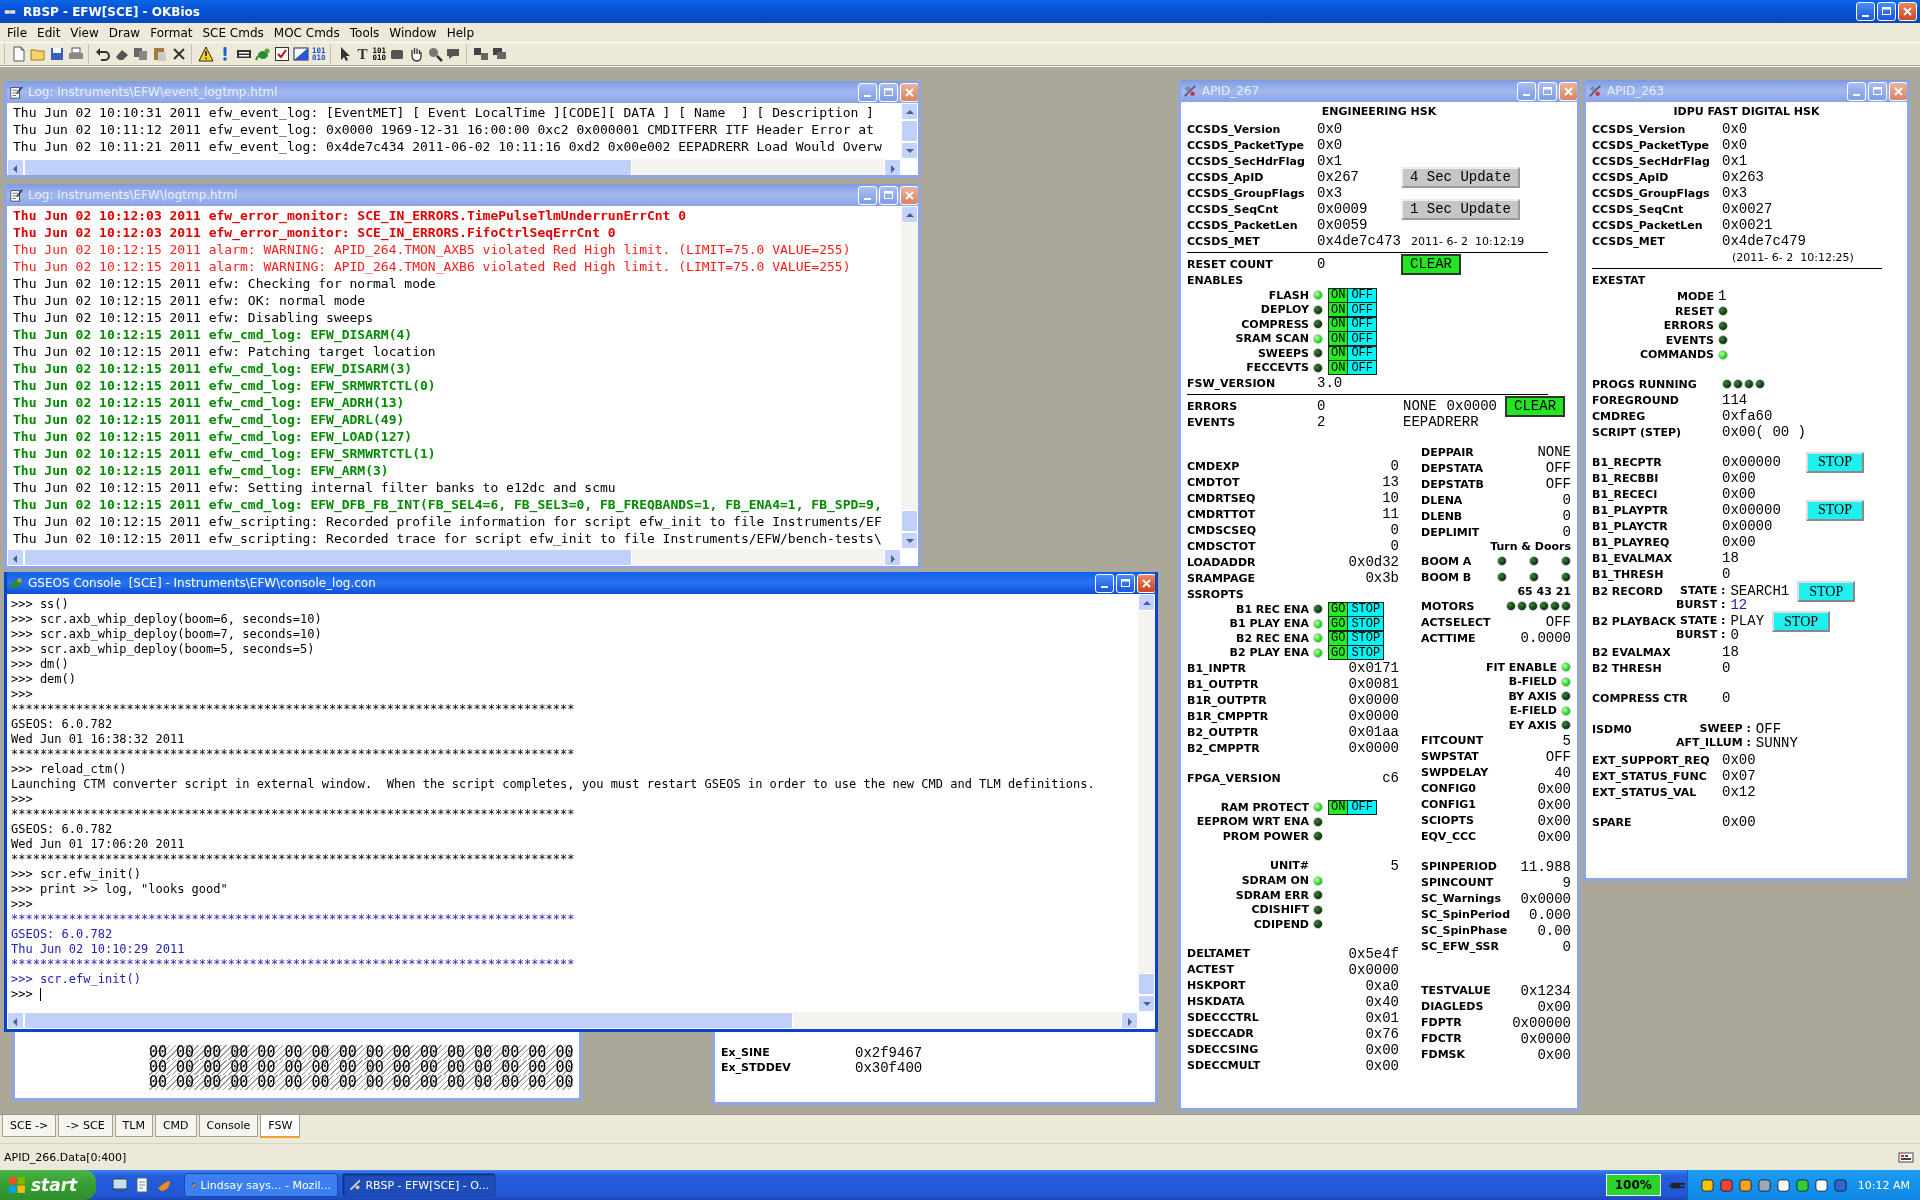 The image size is (1920, 1200). I want to click on chart-icon, so click(301, 54).